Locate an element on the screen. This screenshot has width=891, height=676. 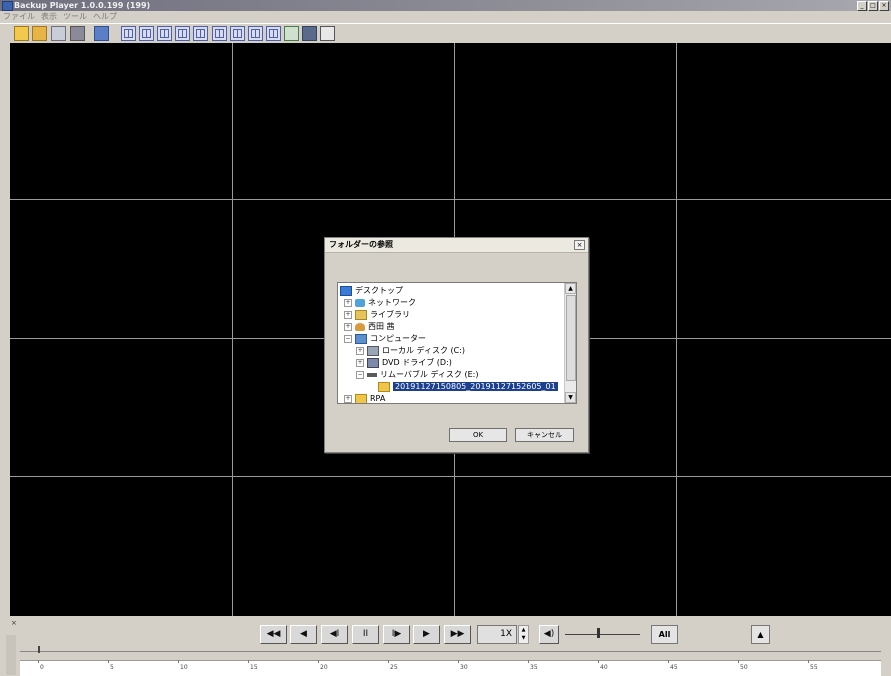
eject-button: ▲ is located at coordinates (760, 634).